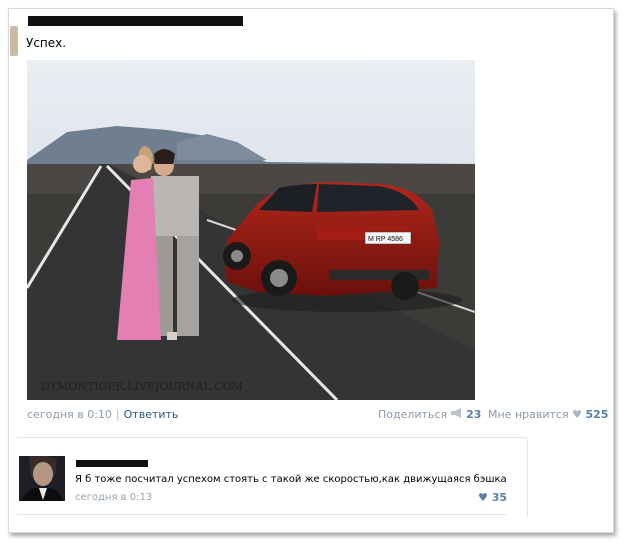 The image size is (625, 544). What do you see at coordinates (499, 497) in the screenshot?
I see `comment-like-count: 35` at bounding box center [499, 497].